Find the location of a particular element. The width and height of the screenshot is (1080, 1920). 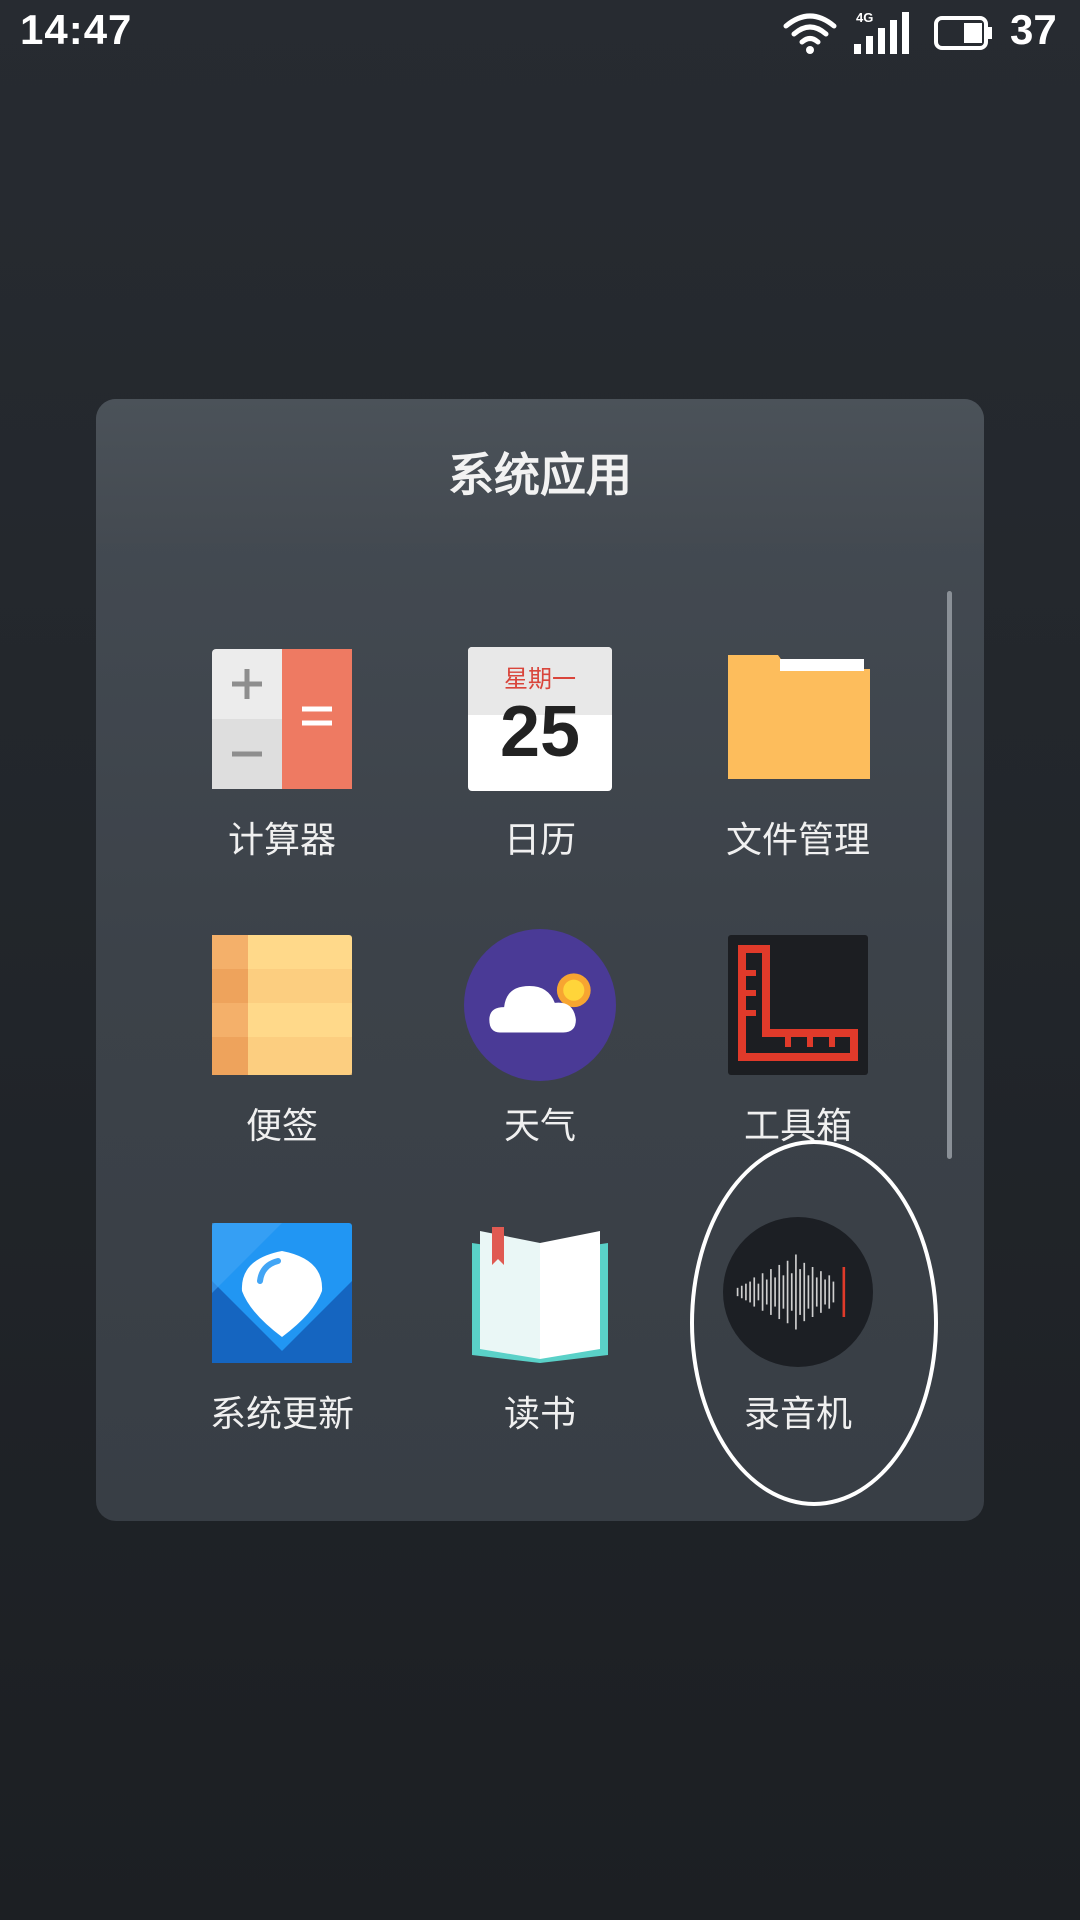

book-icon is located at coordinates (540, 1295).